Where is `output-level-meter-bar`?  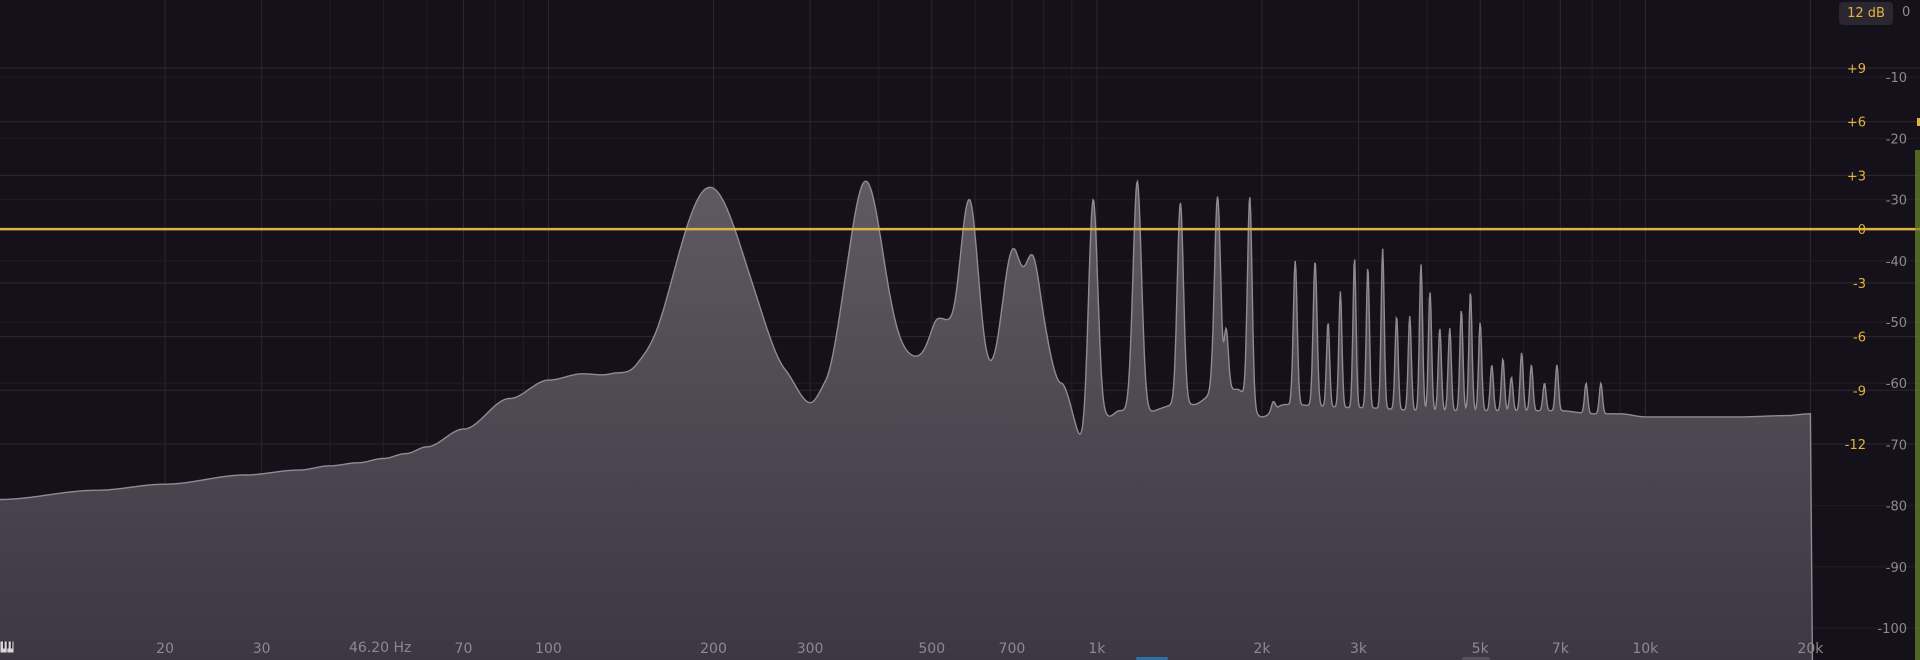 output-level-meter-bar is located at coordinates (1917, 405).